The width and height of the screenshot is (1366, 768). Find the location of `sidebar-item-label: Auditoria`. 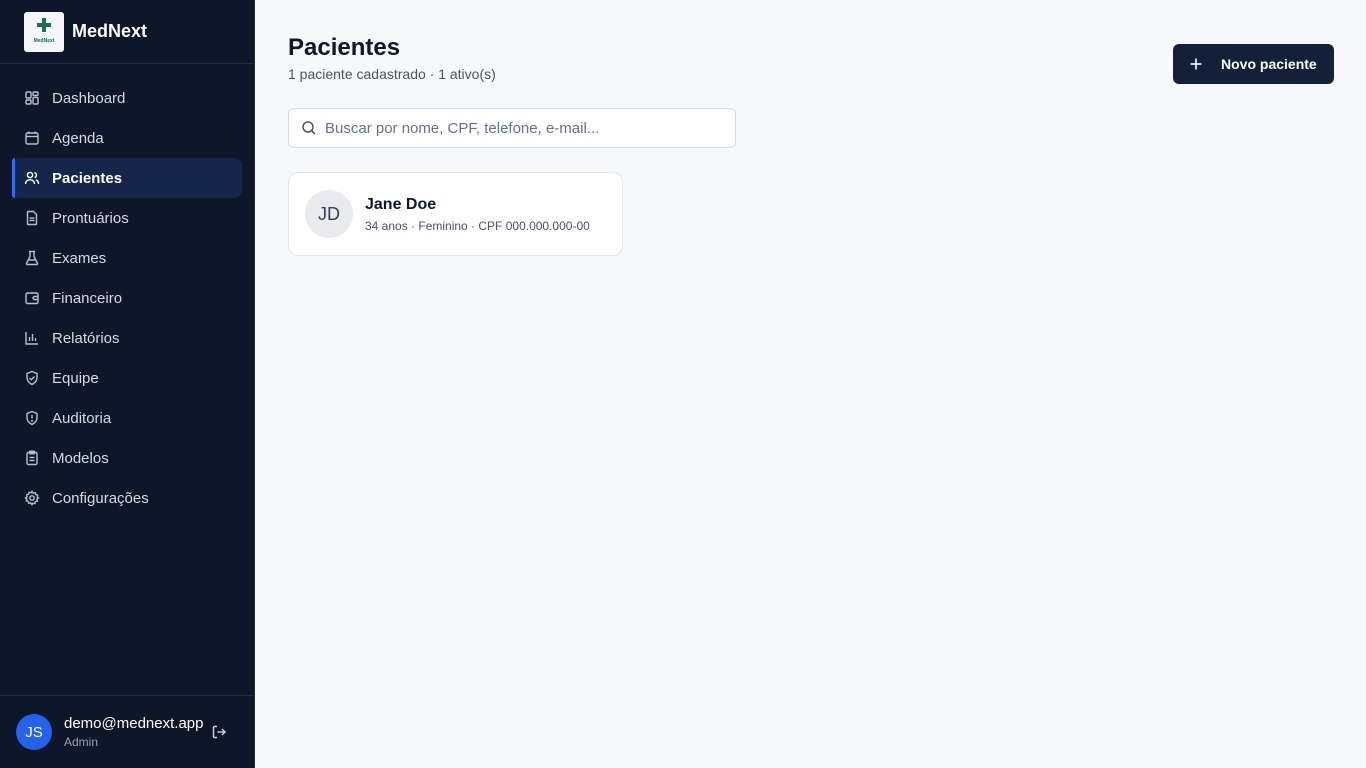

sidebar-item-label: Auditoria is located at coordinates (82, 418).